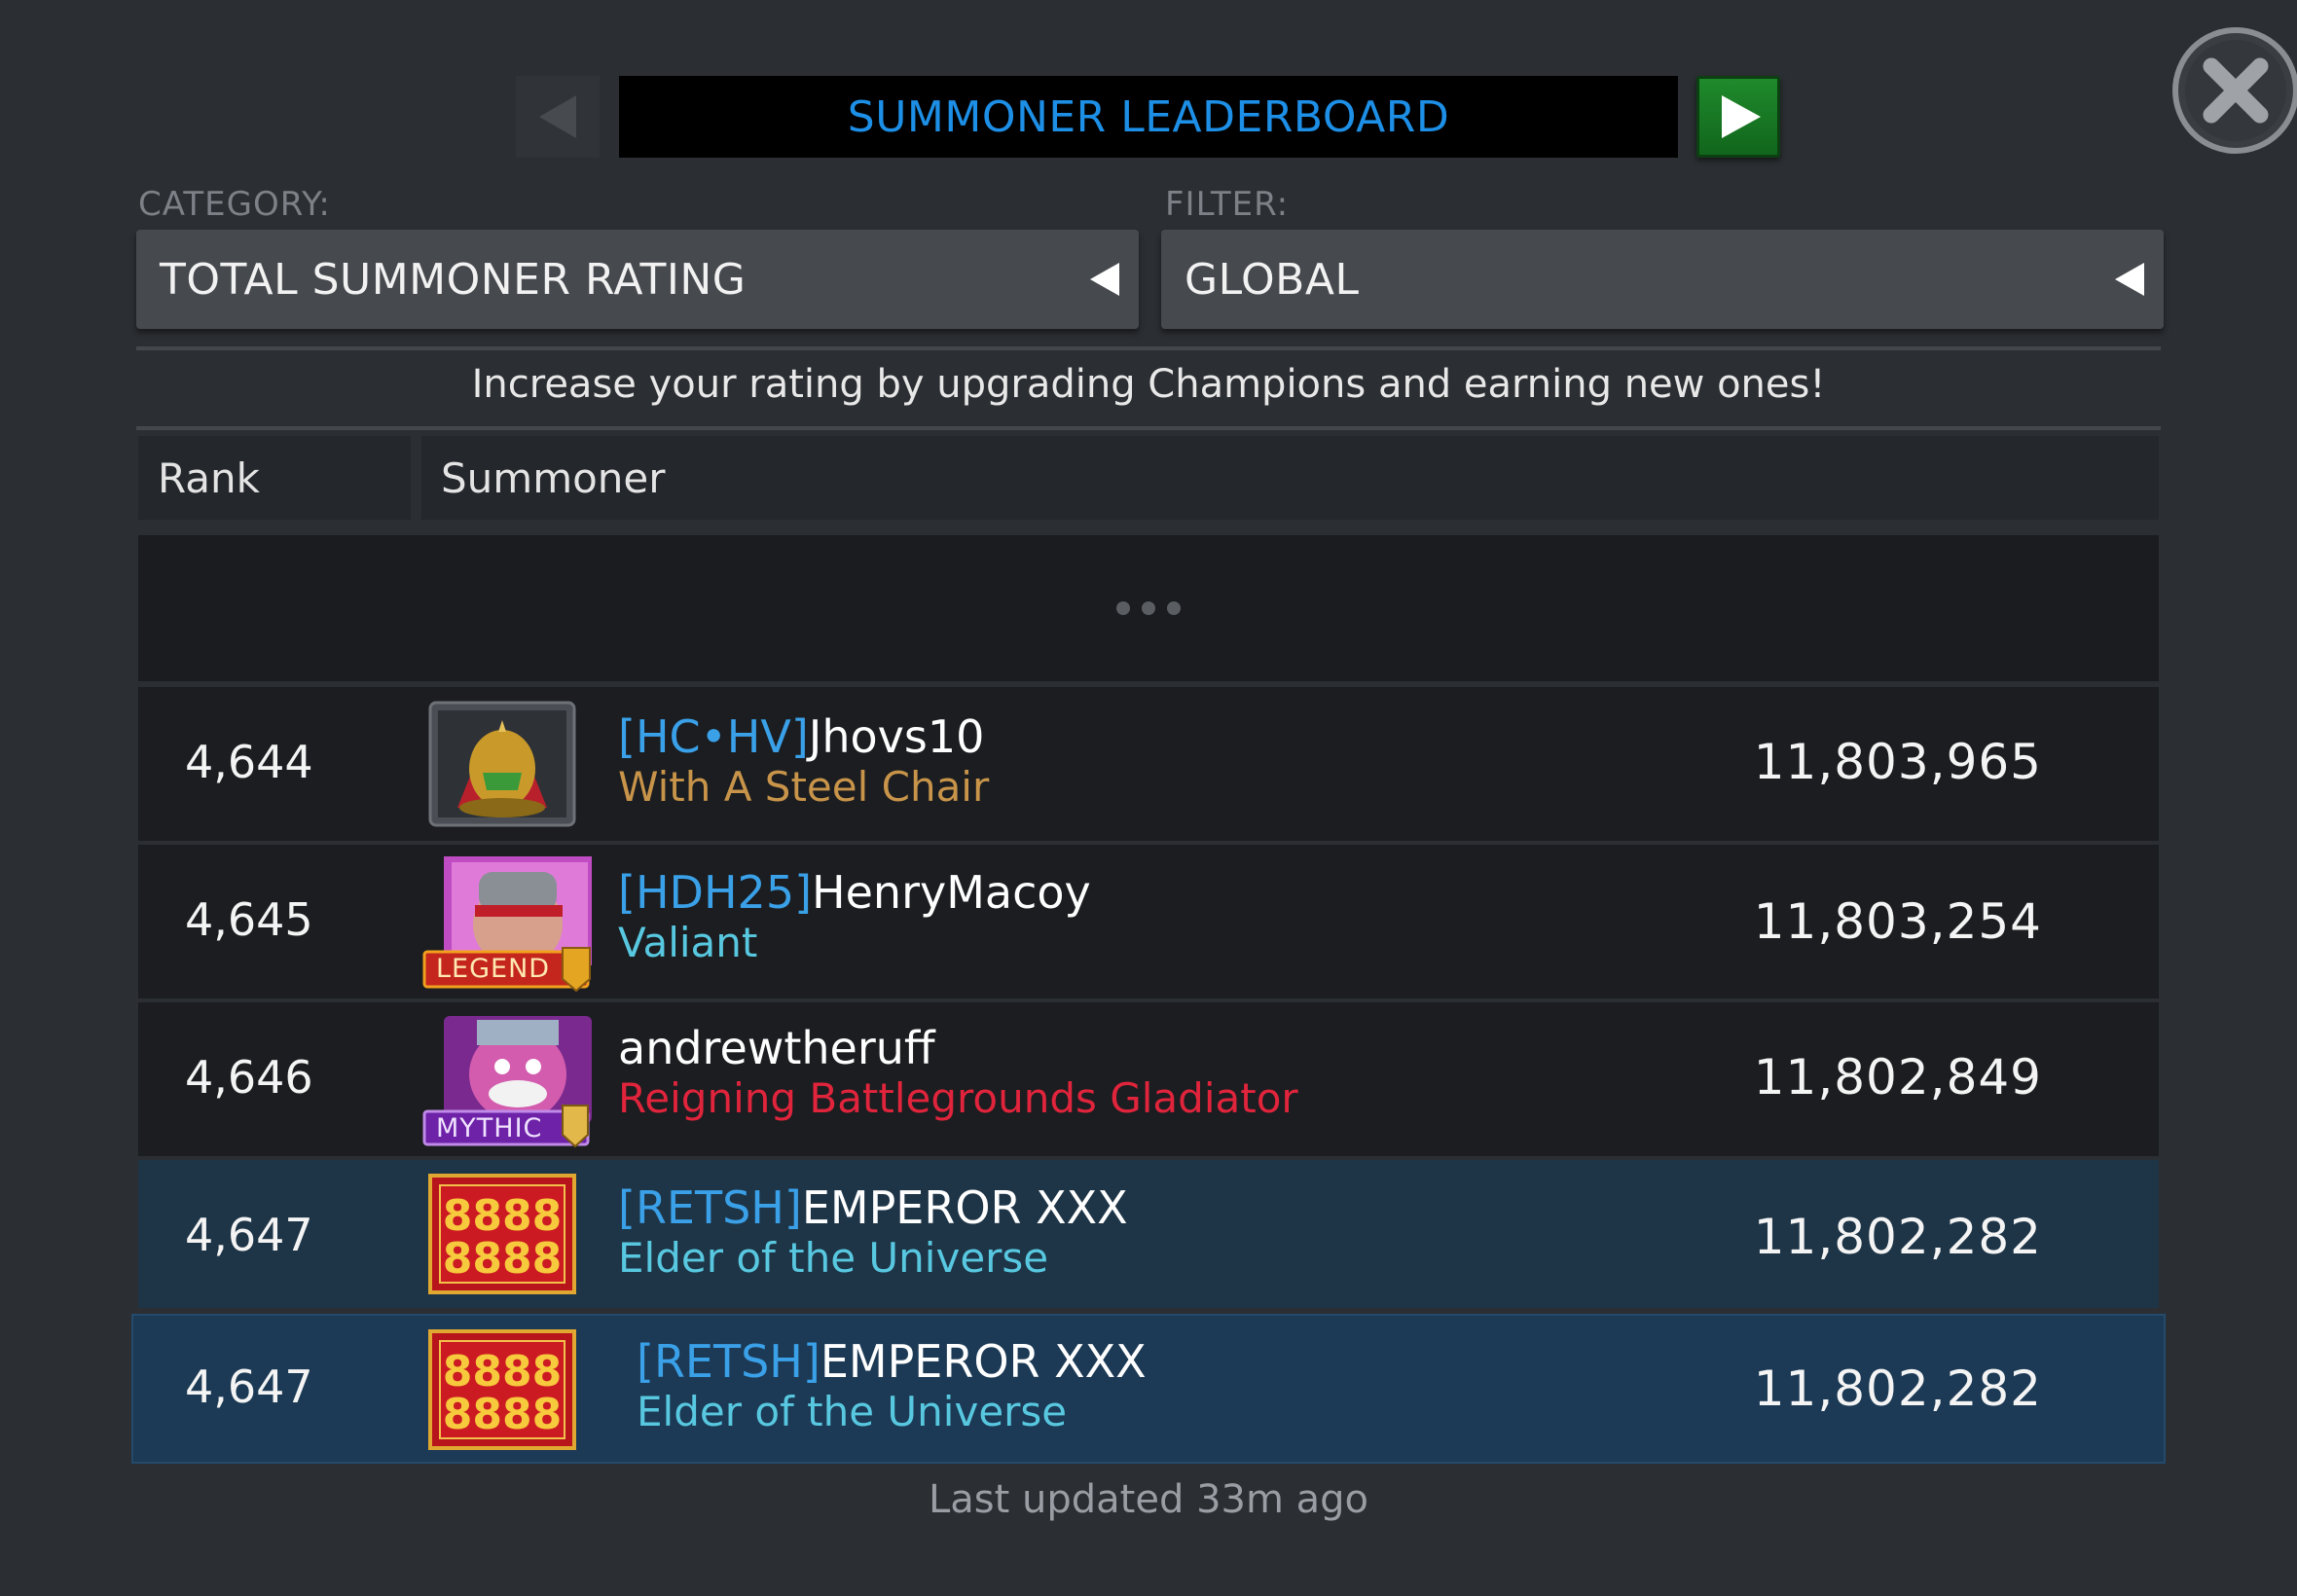 This screenshot has width=2297, height=1596. I want to click on alliance-tag: [HC•HV], so click(713, 736).